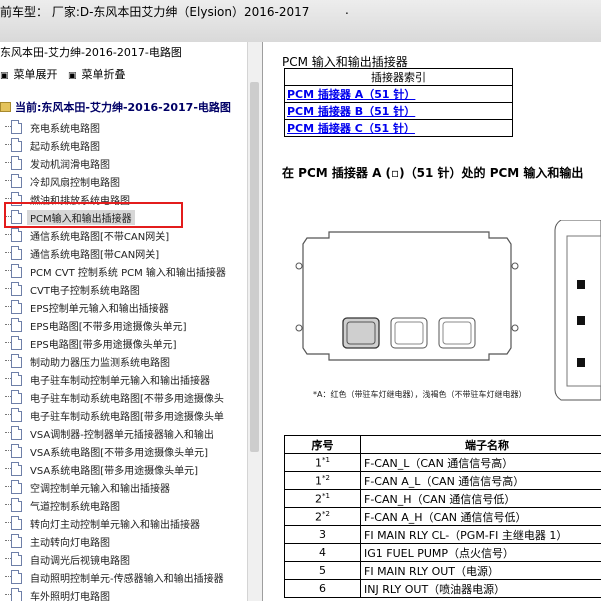 This screenshot has height=601, width=601. I want to click on tree-item: 通信系统电路图[不带CAN网关], so click(125, 235).